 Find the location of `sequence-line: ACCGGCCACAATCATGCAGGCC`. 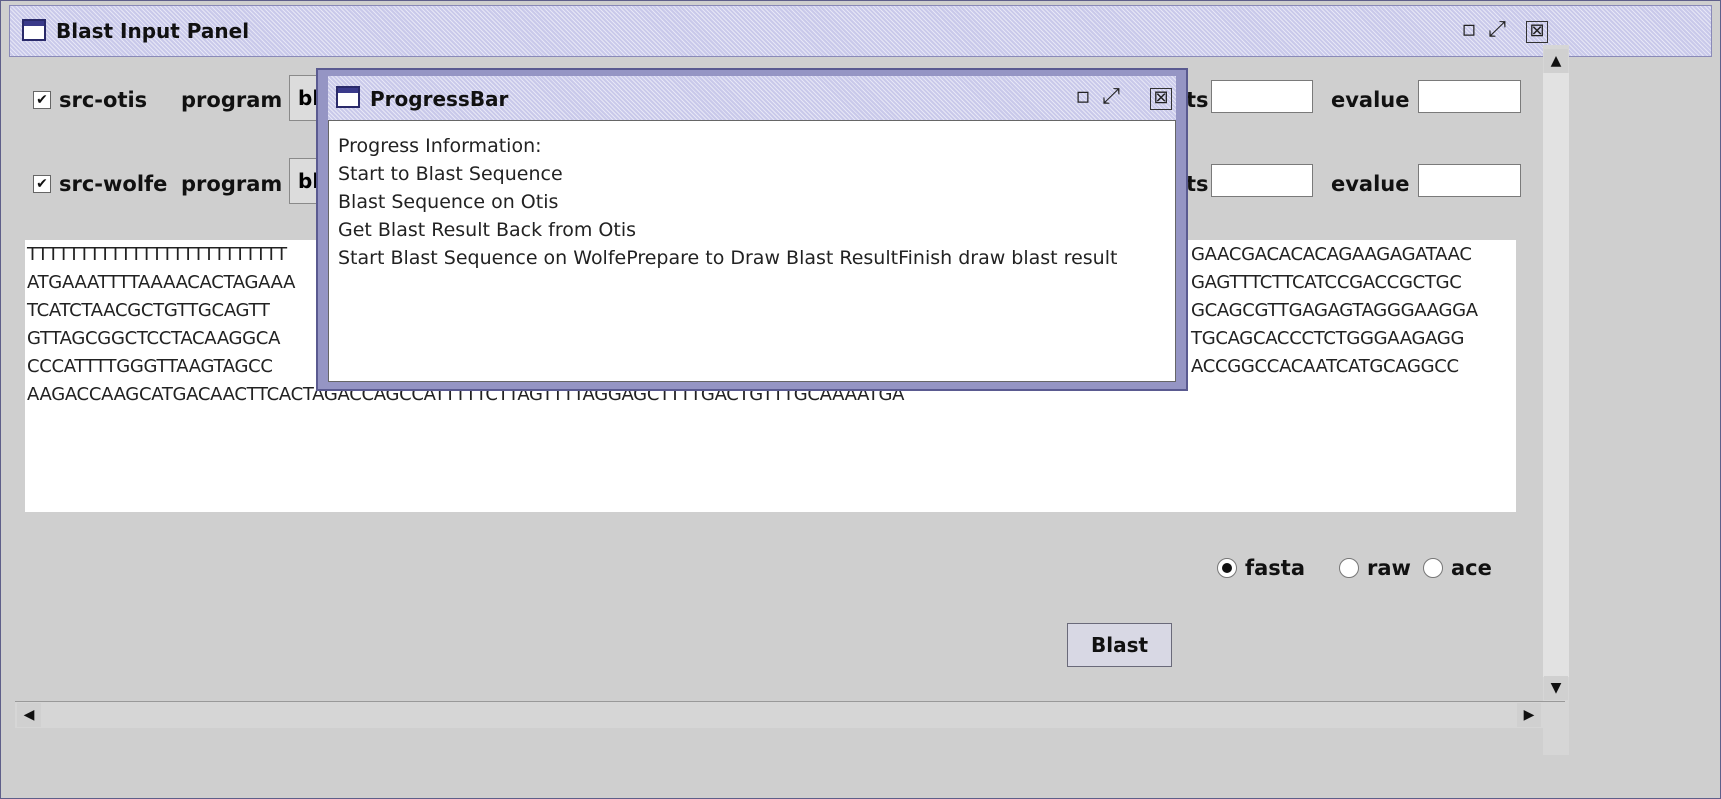

sequence-line: ACCGGCCACAATCATGCAGGCC is located at coordinates (1325, 366).